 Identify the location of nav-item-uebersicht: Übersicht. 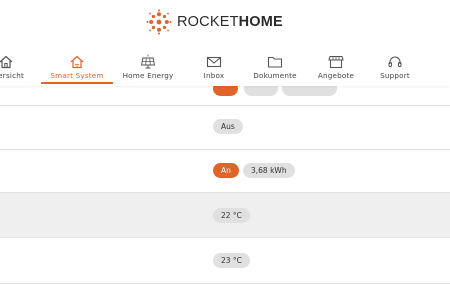
(18, 68).